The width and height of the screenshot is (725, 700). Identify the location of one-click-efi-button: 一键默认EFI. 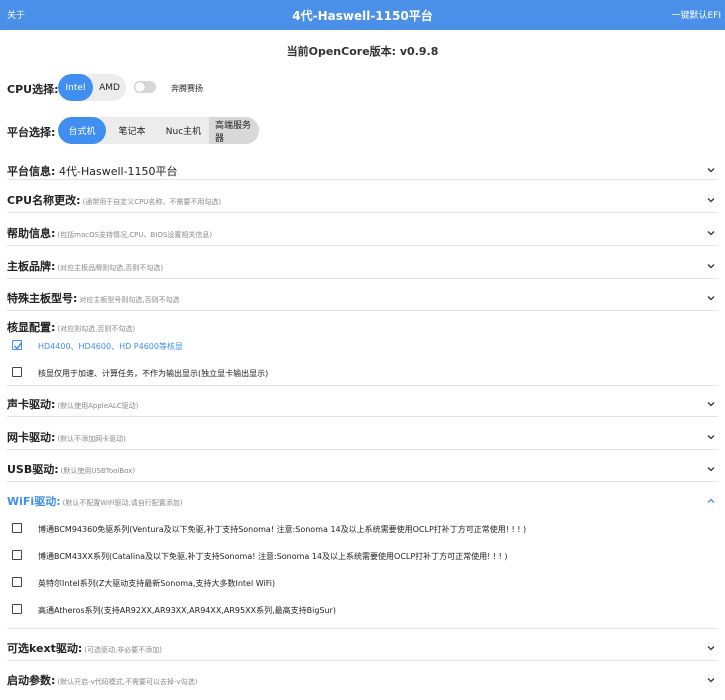
(696, 14).